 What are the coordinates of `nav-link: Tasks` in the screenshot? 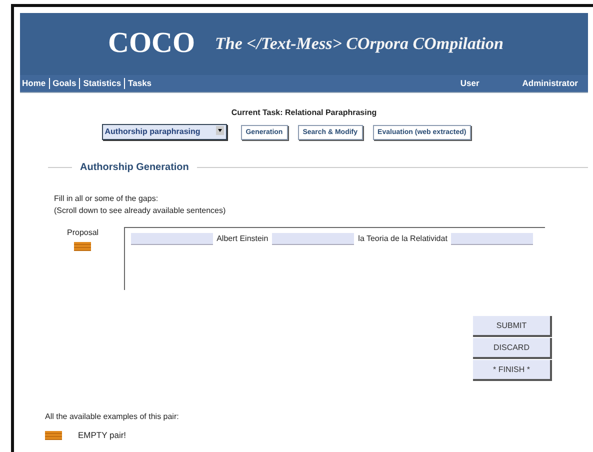 It's located at (140, 83).